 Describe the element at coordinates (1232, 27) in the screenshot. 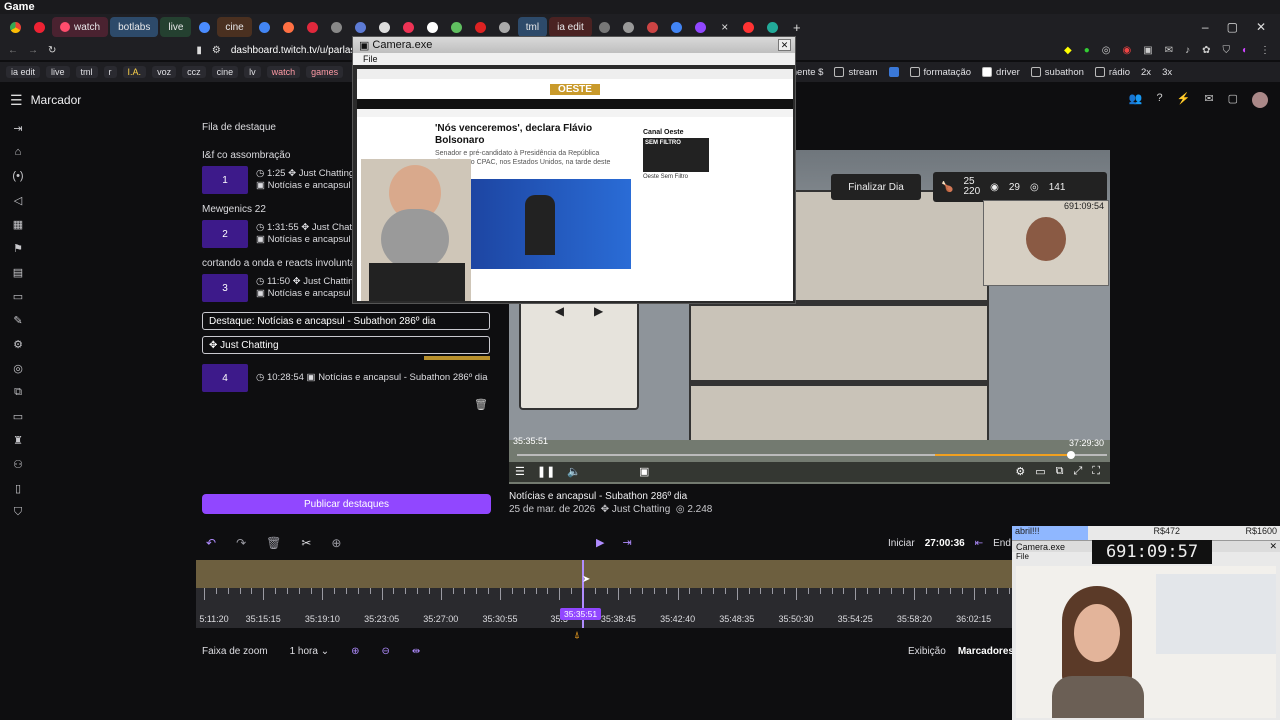

I see `maximize-icon: ▢` at that location.